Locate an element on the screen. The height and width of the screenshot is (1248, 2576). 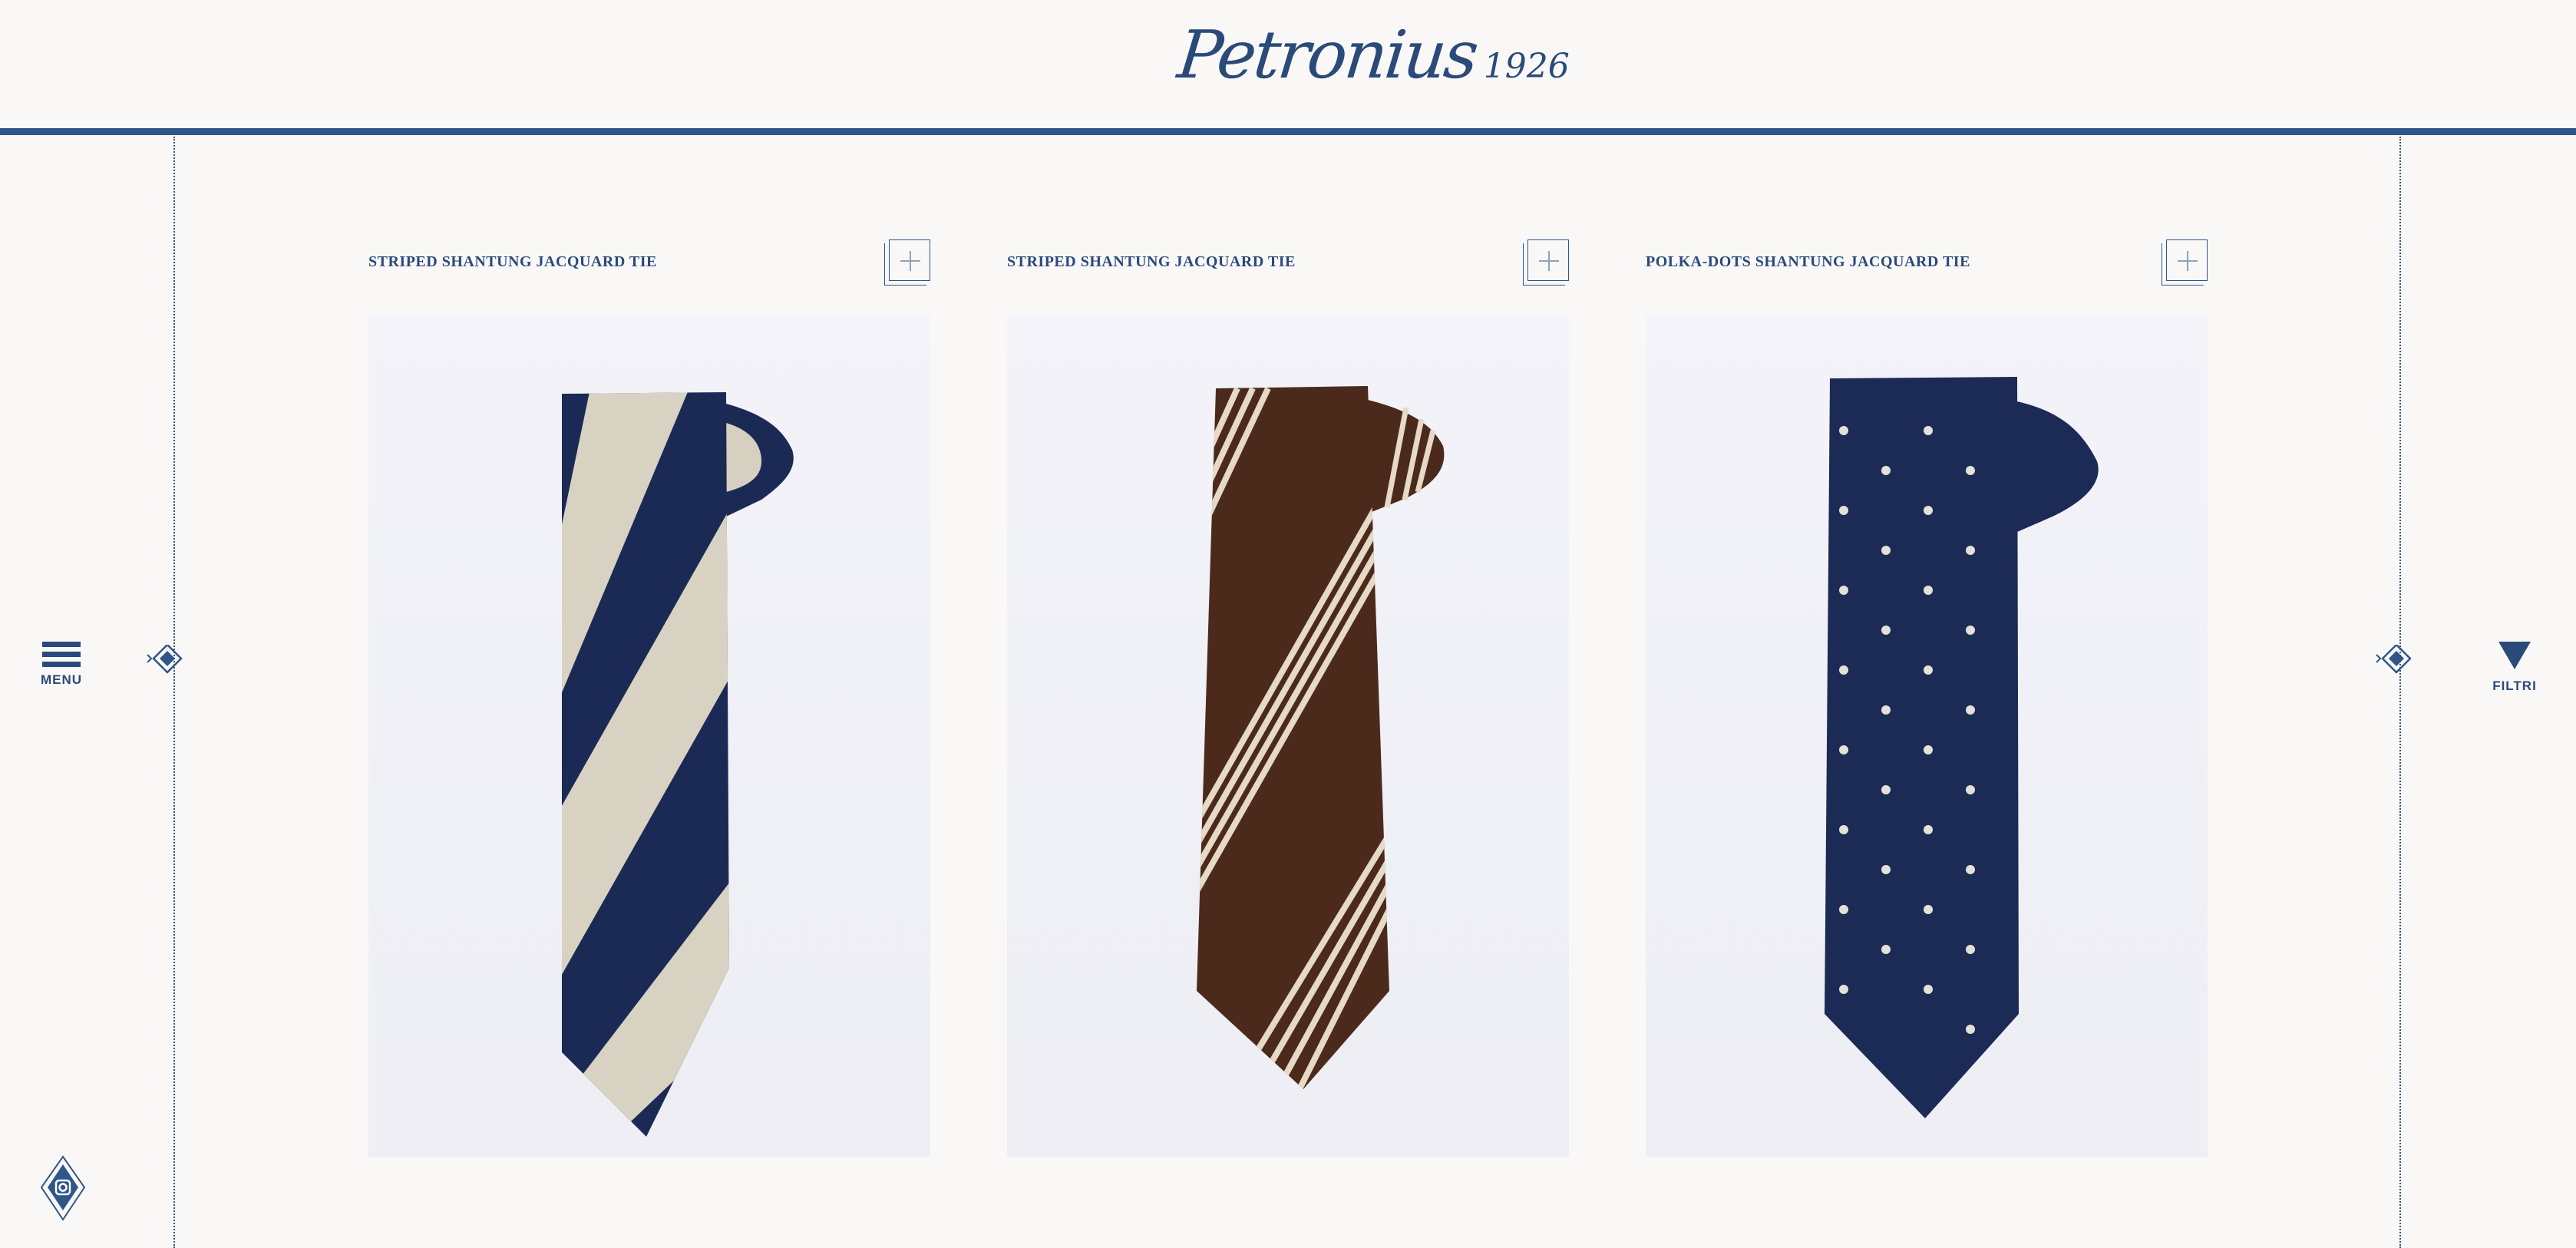
next-diamond-icon is located at coordinates (2400, 659).